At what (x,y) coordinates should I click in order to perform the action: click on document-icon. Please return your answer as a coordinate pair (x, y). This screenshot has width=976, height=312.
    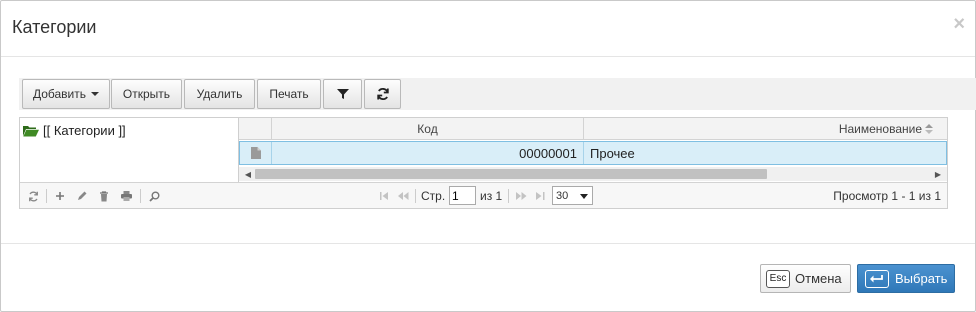
    Looking at the image, I should click on (255, 153).